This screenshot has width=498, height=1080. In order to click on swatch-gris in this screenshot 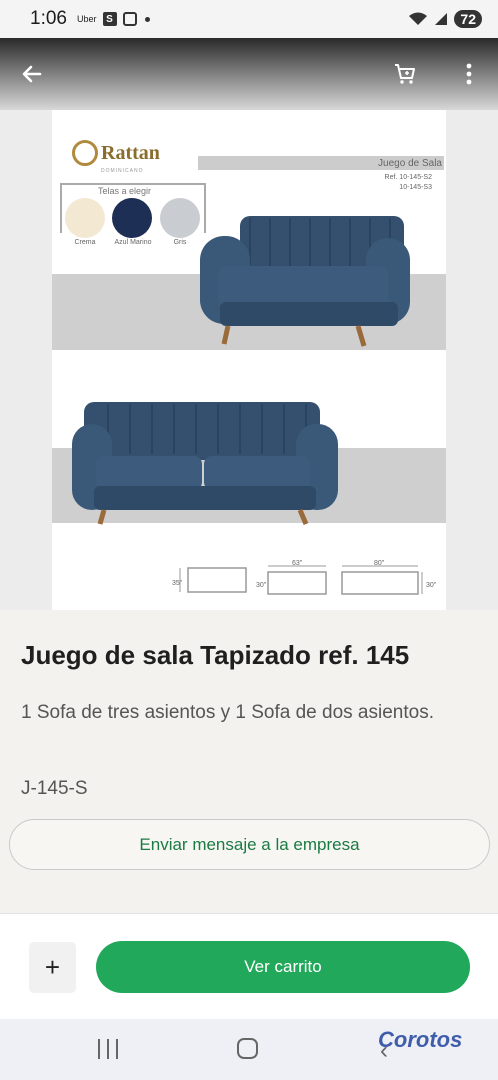, I will do `click(180, 218)`.